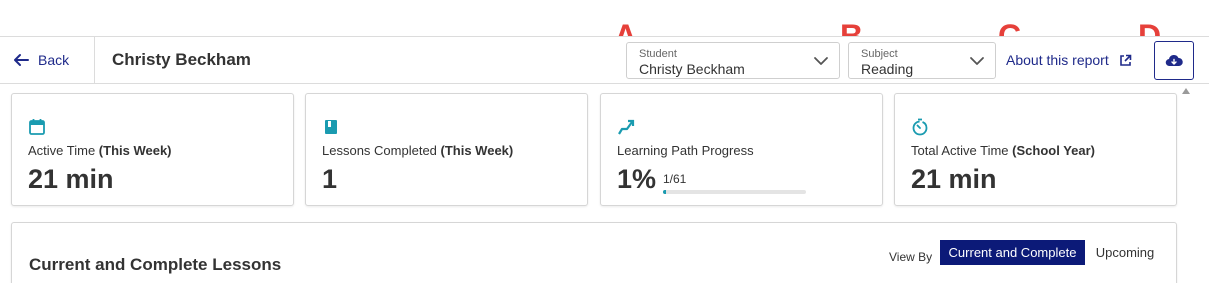  I want to click on student-select: Student Christy Beckham, so click(733, 60).